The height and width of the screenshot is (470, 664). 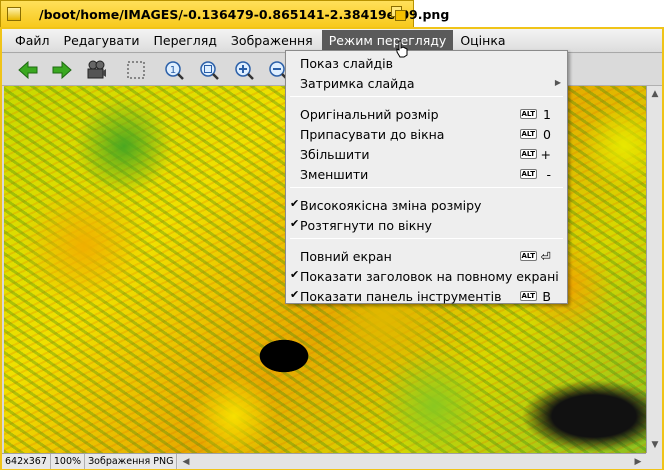 I want to click on enter-key-icon: ⏎, so click(x=545, y=256).